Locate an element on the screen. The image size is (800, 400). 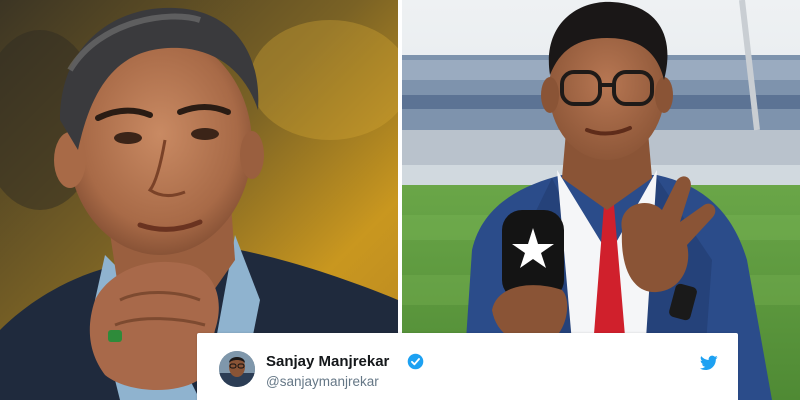
verified-badge-icon is located at coordinates (415, 361).